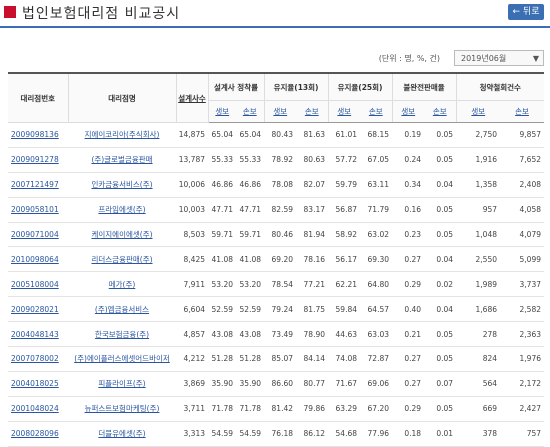 The height and width of the screenshot is (447, 550). I want to click on establish-life-cell: 35.90, so click(222, 384).